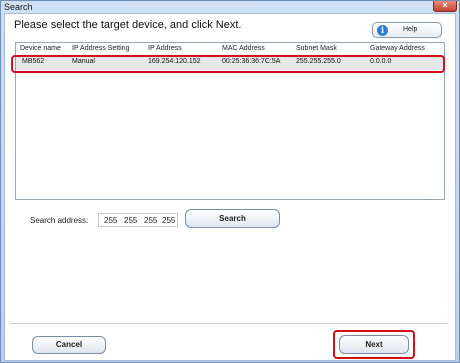 The height and width of the screenshot is (363, 460). What do you see at coordinates (130, 220) in the screenshot?
I see `ip-octet-2: 255` at bounding box center [130, 220].